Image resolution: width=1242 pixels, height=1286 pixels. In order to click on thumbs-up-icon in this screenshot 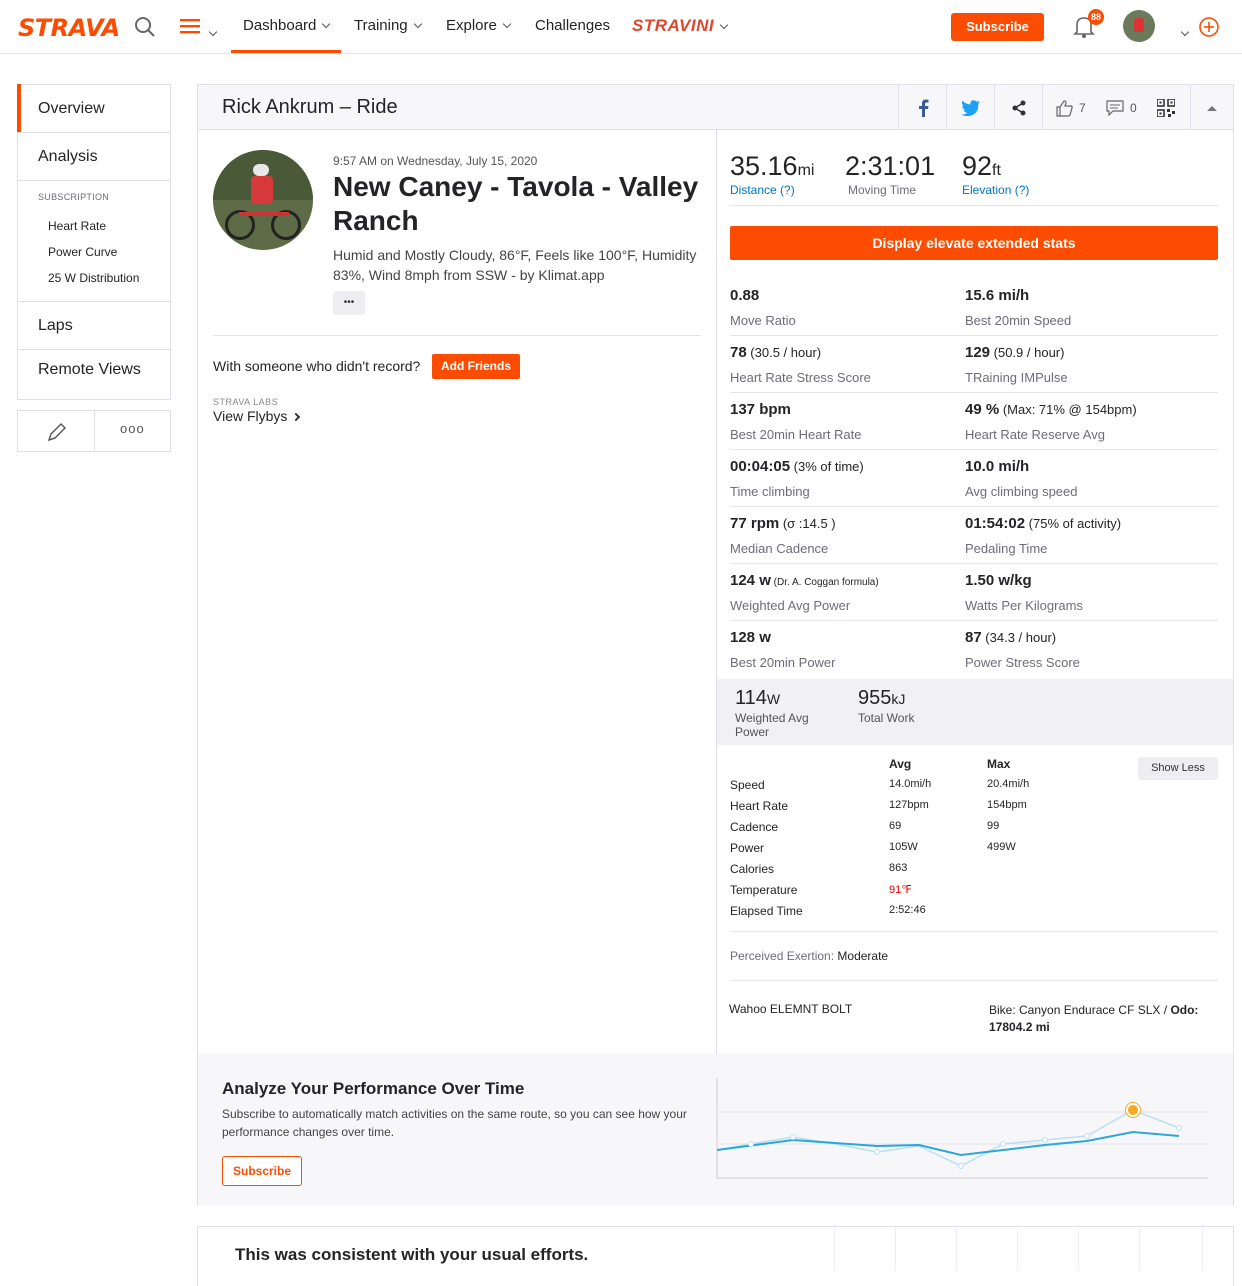, I will do `click(1064, 108)`.